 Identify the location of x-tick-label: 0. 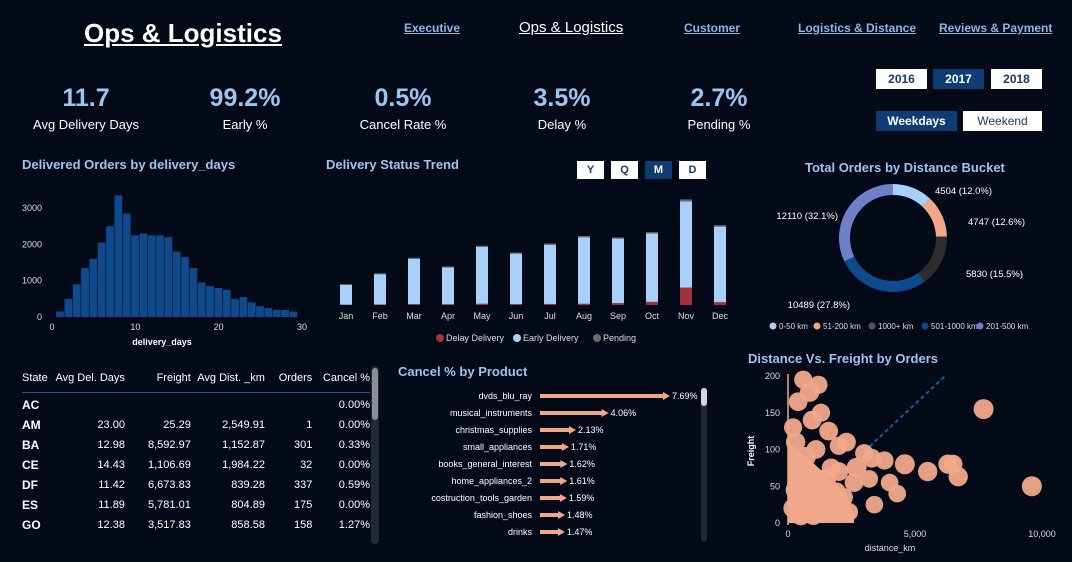
(51, 327).